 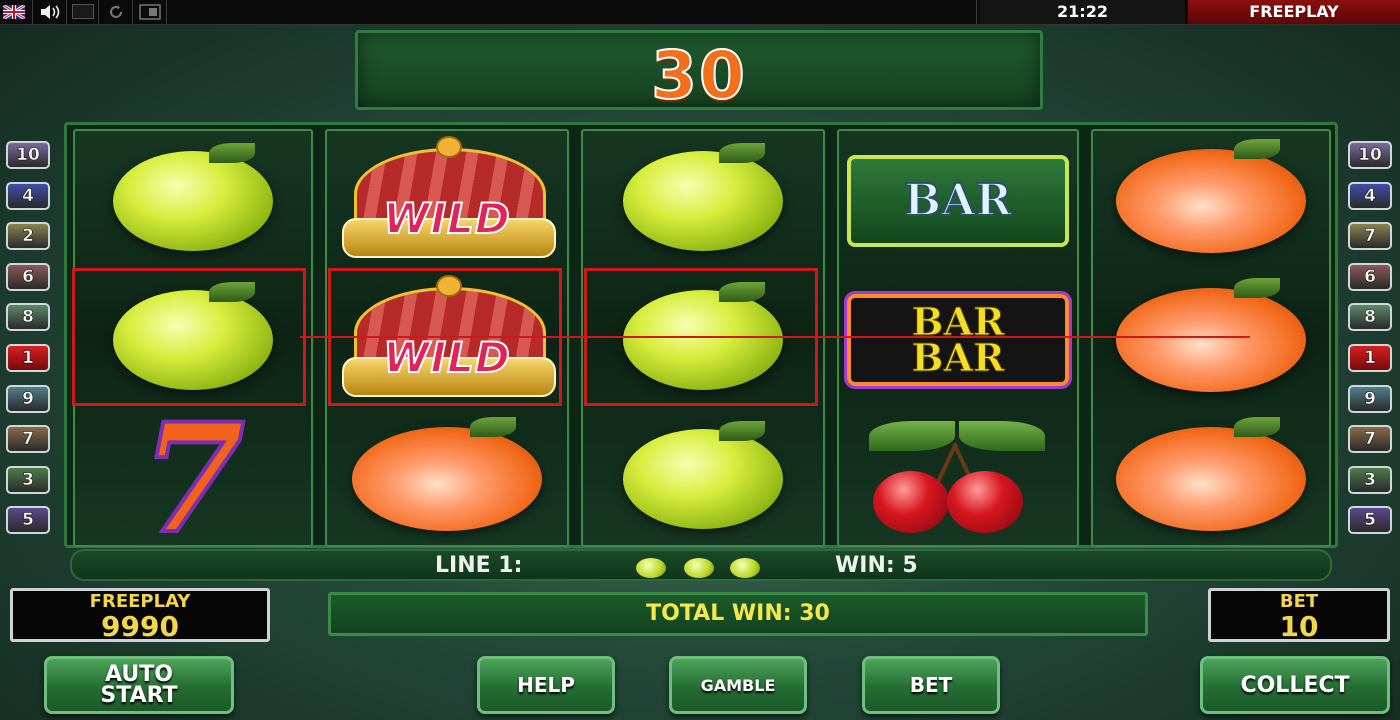 I want to click on bet-panel: BET 10, so click(x=1299, y=615).